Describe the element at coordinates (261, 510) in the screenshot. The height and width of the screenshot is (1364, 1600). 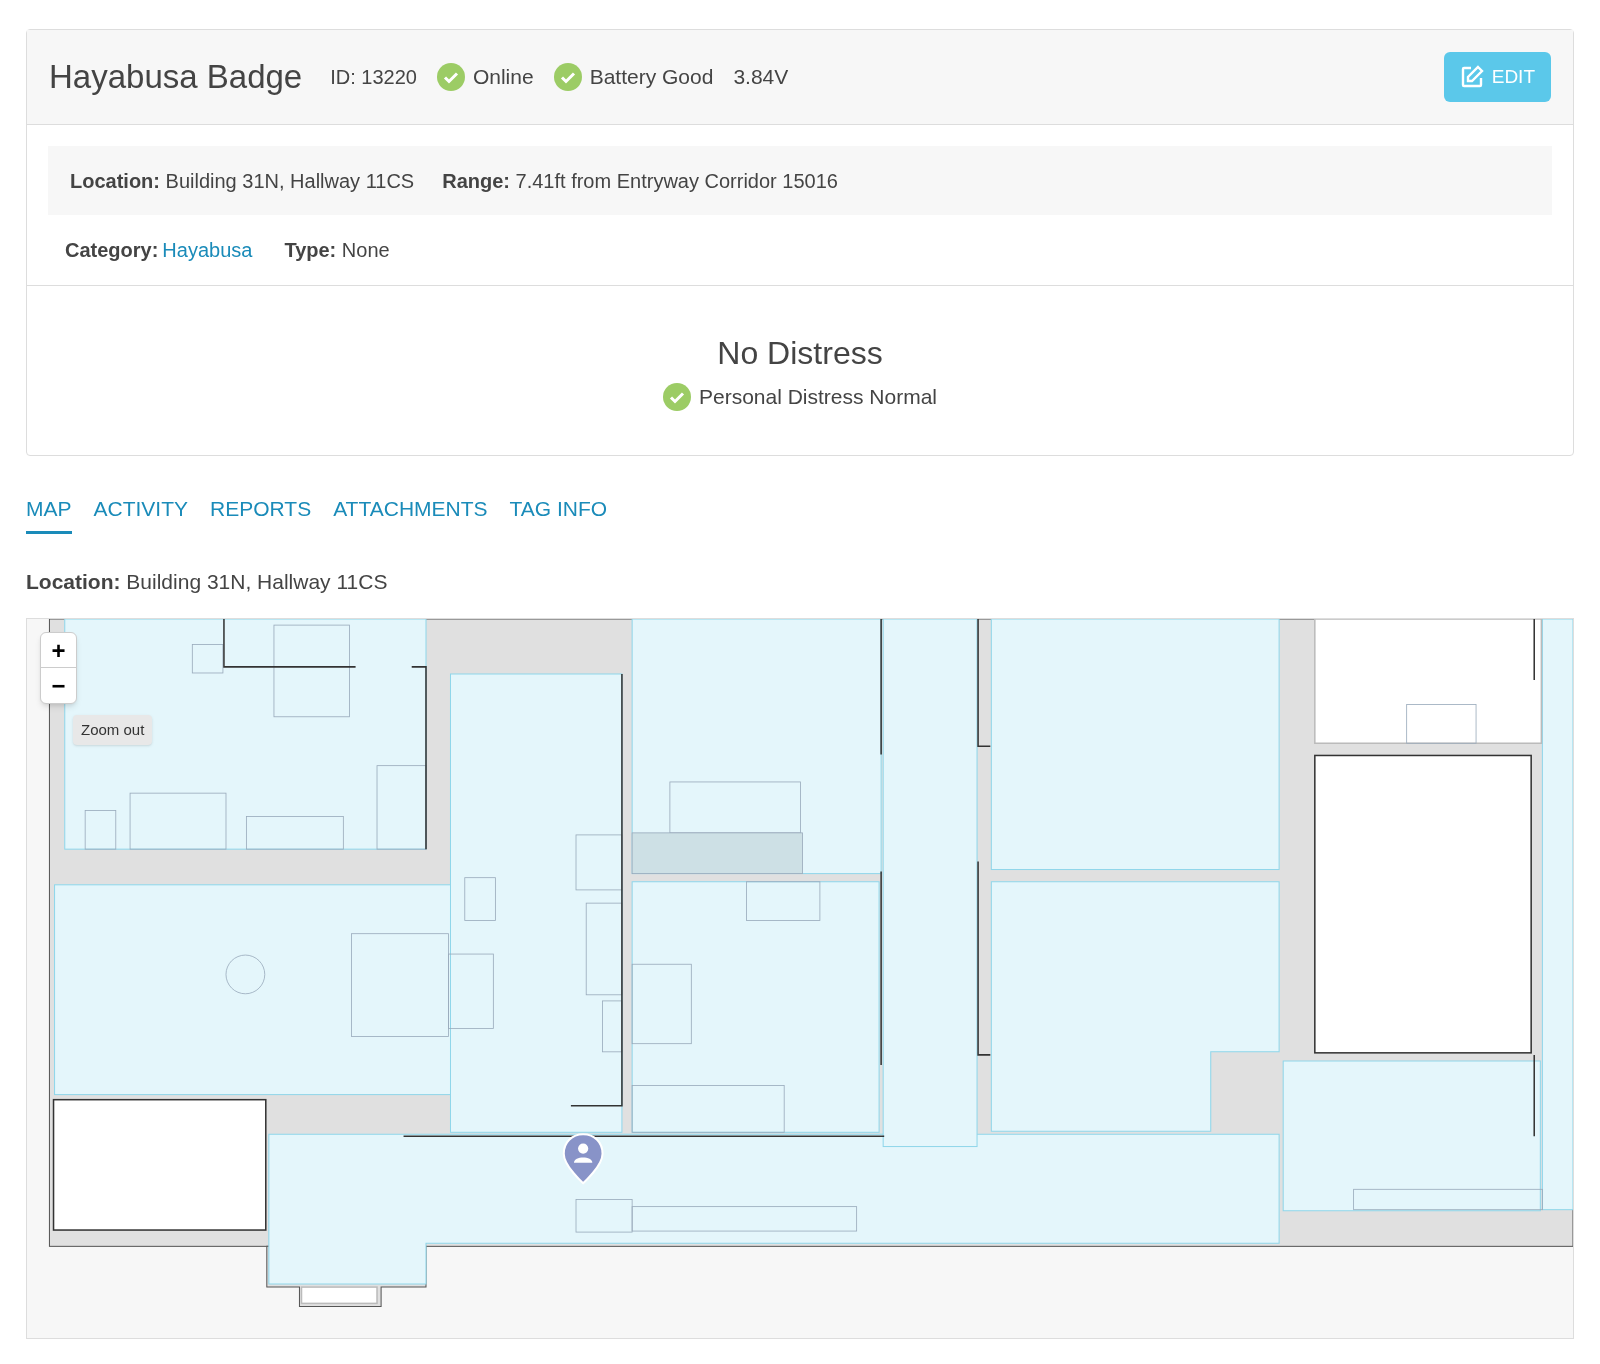
I see `tab: REPORTS` at that location.